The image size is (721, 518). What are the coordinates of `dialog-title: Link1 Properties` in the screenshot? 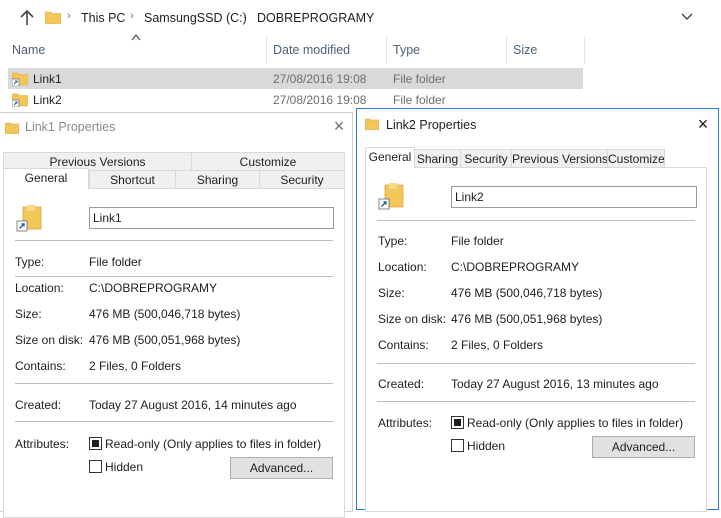 It's located at (70, 127).